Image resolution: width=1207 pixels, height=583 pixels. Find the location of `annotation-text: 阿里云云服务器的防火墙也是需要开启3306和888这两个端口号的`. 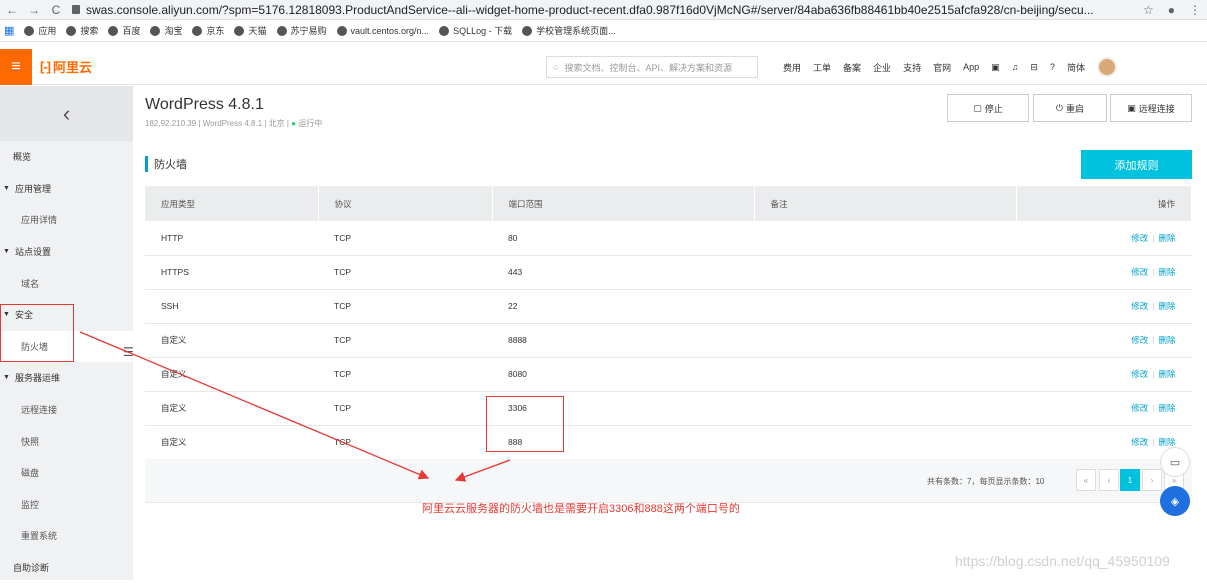

annotation-text: 阿里云云服务器的防火墙也是需要开启3306和888这两个端口号的 is located at coordinates (581, 509).